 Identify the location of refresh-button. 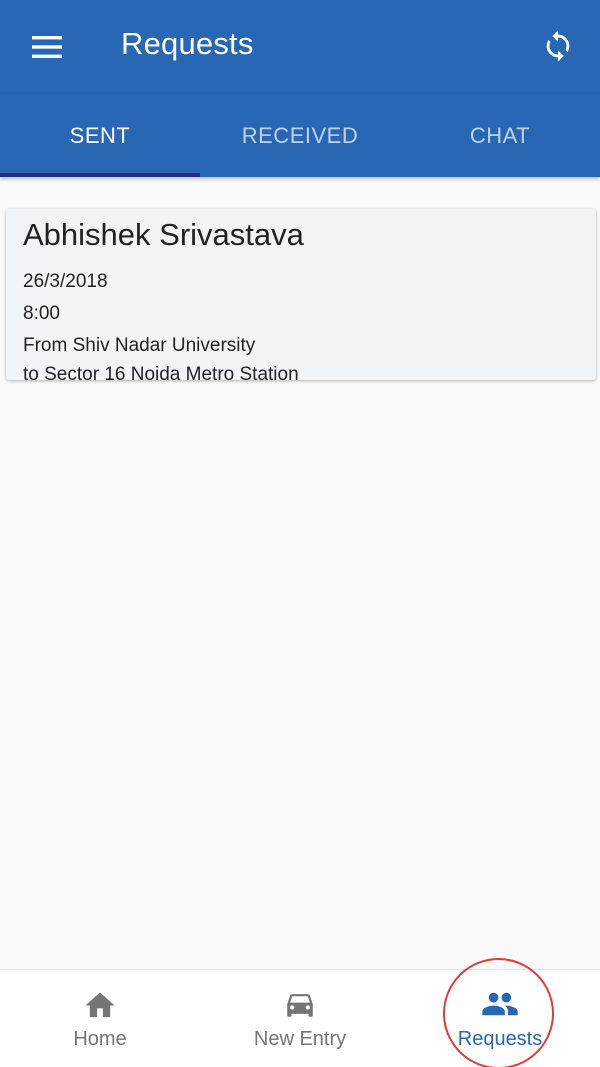
(558, 46).